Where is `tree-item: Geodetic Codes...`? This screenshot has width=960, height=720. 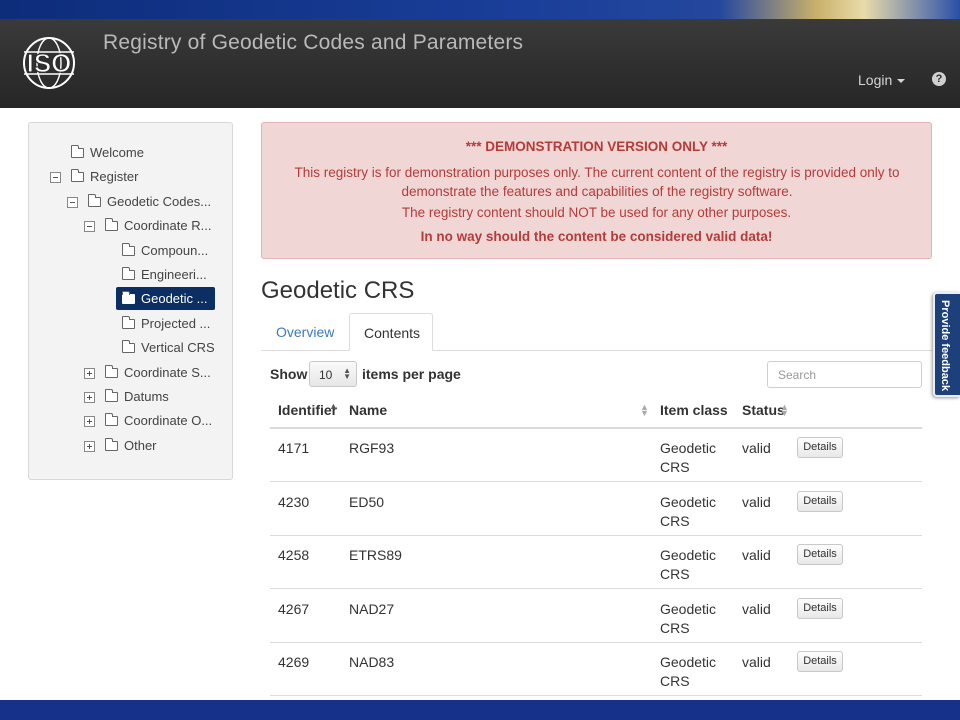 tree-item: Geodetic Codes... is located at coordinates (116, 202).